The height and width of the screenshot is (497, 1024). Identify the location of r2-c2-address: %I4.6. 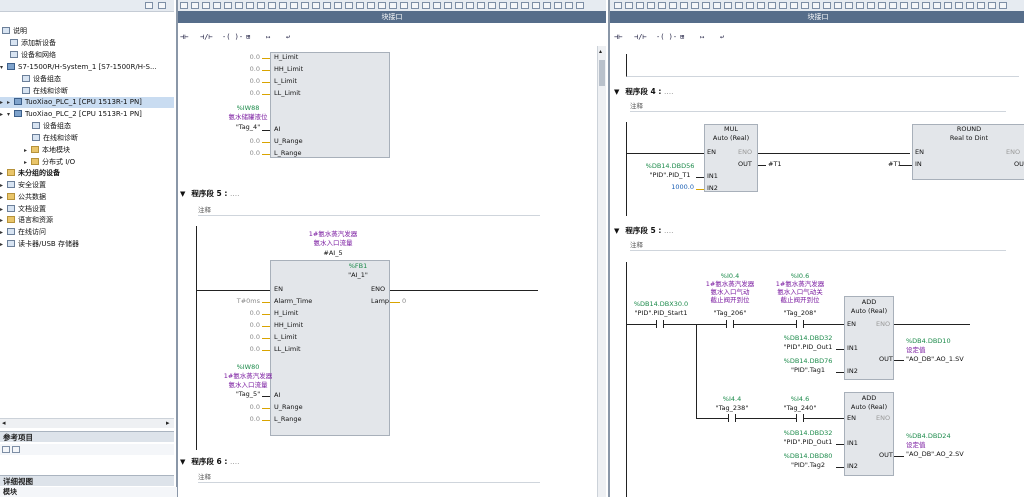
(800, 399).